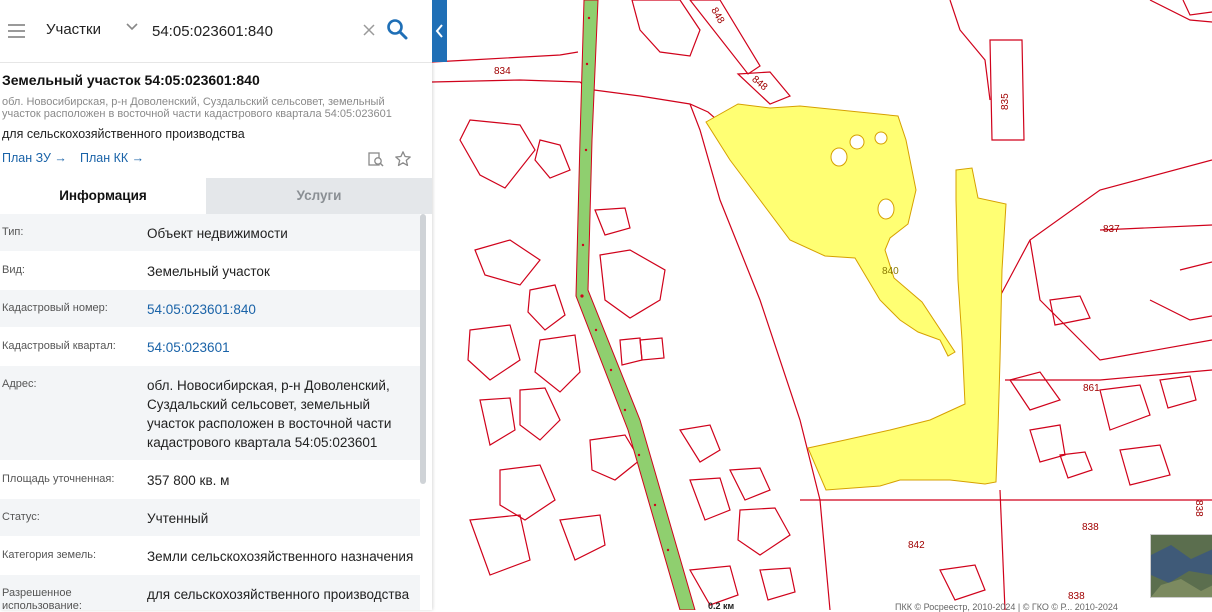 This screenshot has height=612, width=1212. What do you see at coordinates (1091, 388) in the screenshot?
I see `parcel-label: 861` at bounding box center [1091, 388].